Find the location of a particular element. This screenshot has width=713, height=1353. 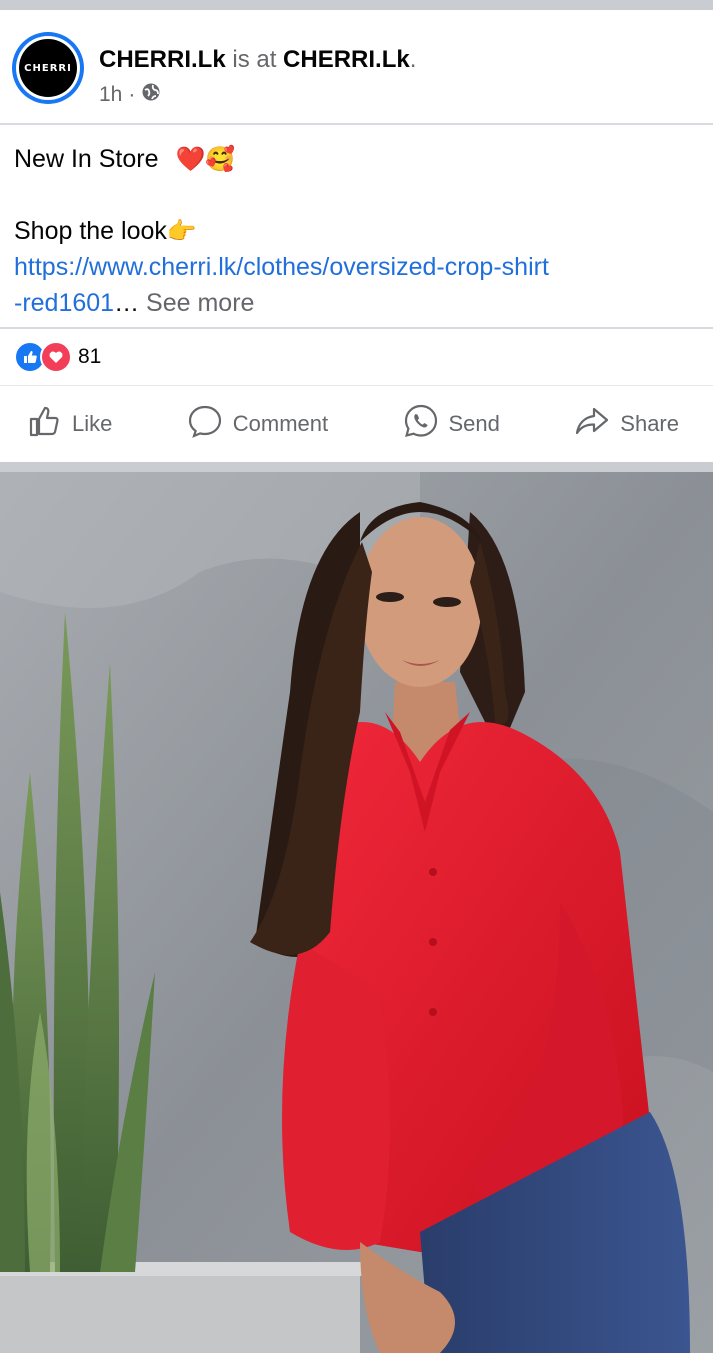

pointing-hand-emoji-icon: 👉 is located at coordinates (181, 231).